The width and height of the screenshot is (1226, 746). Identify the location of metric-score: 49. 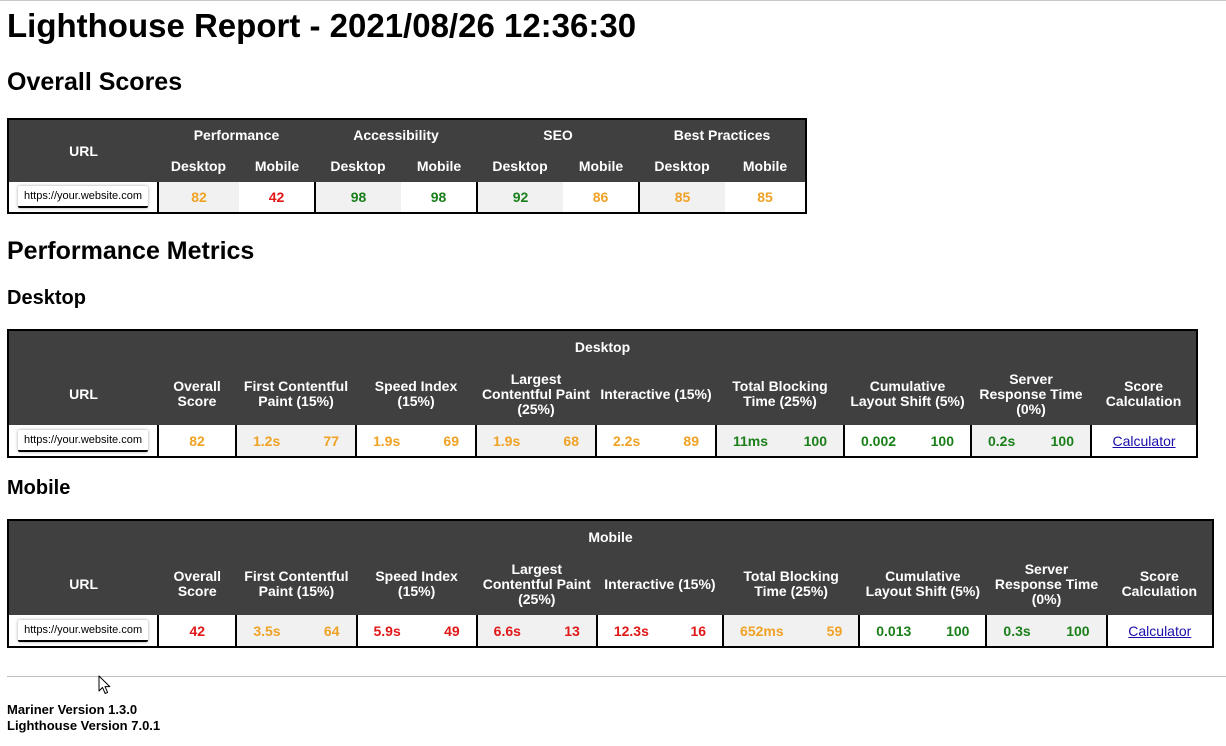
(452, 630).